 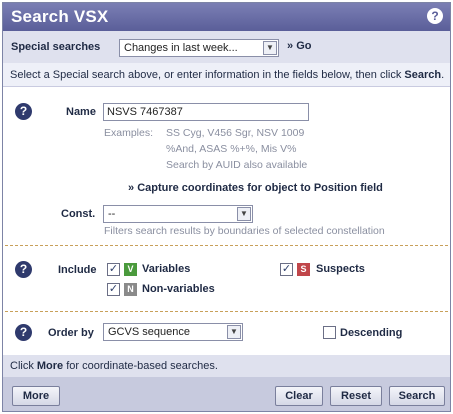 What do you see at coordinates (178, 214) in the screenshot?
I see `const-select: -- ▼` at bounding box center [178, 214].